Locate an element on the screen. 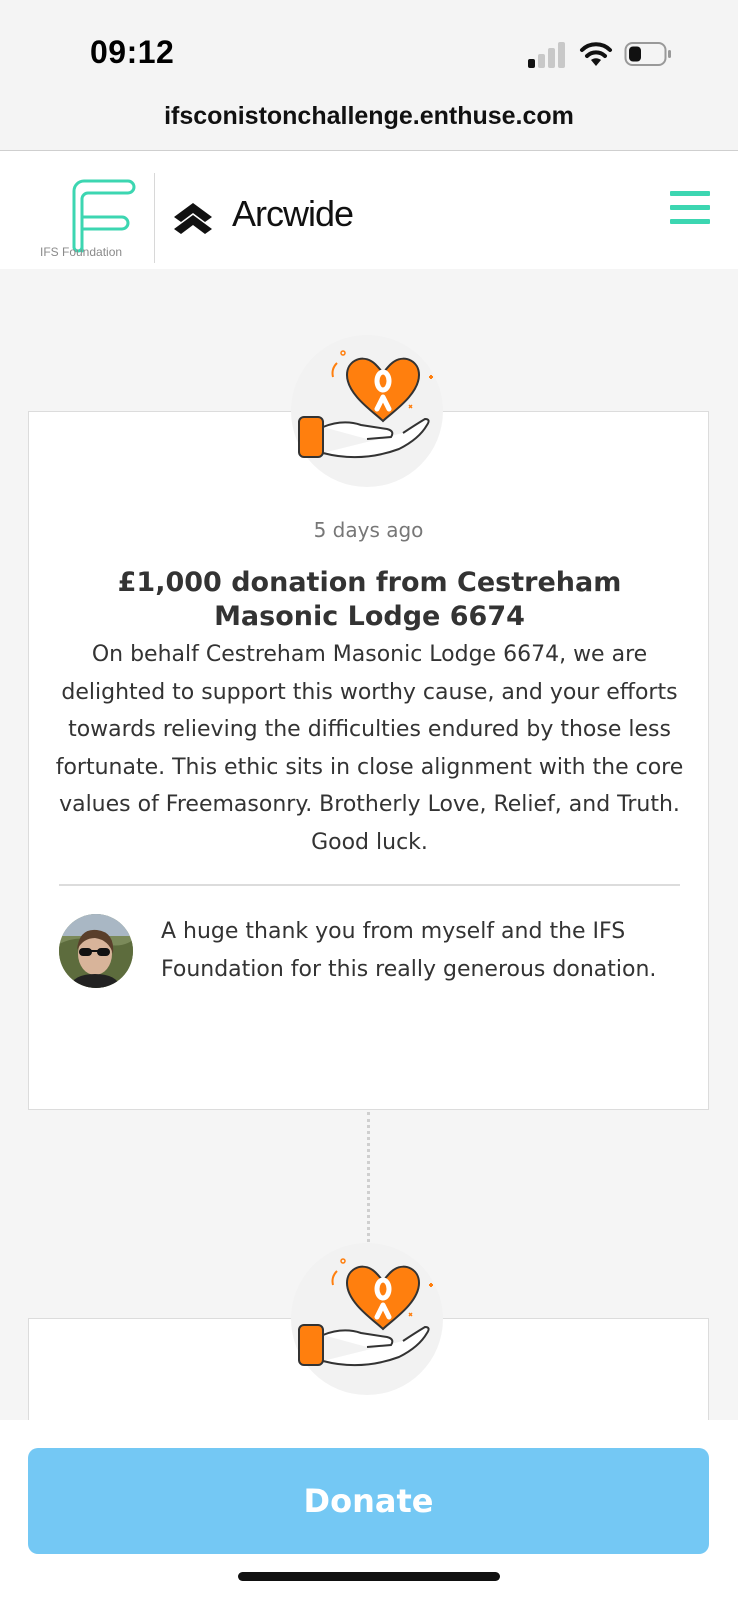  arcwide-logo-icon is located at coordinates (193, 218).